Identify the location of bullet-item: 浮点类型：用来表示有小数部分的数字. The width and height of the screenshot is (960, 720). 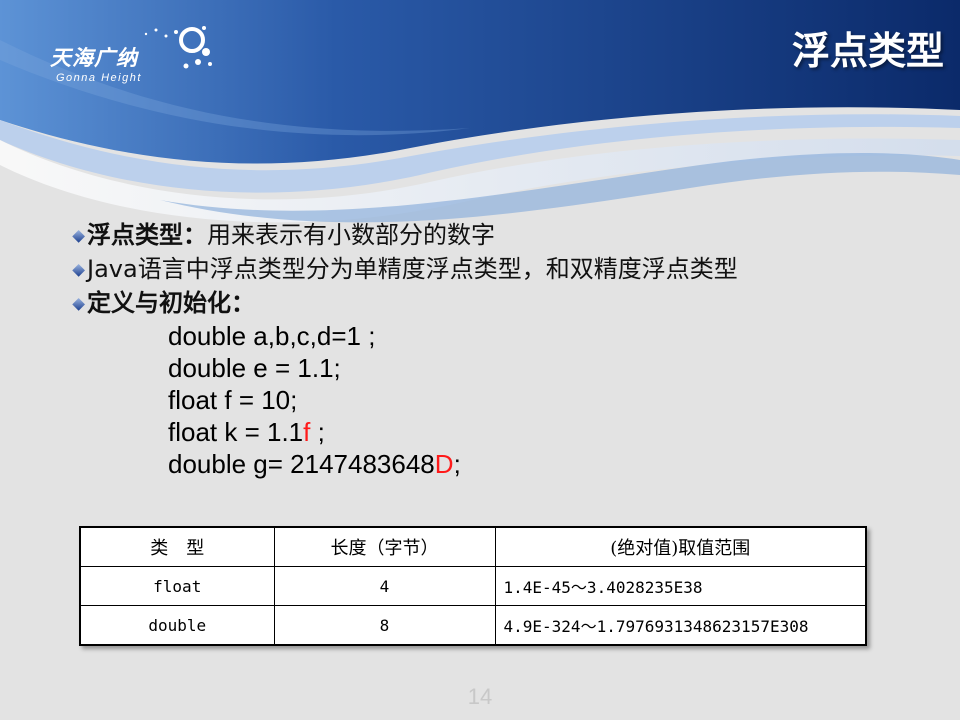
(472, 235).